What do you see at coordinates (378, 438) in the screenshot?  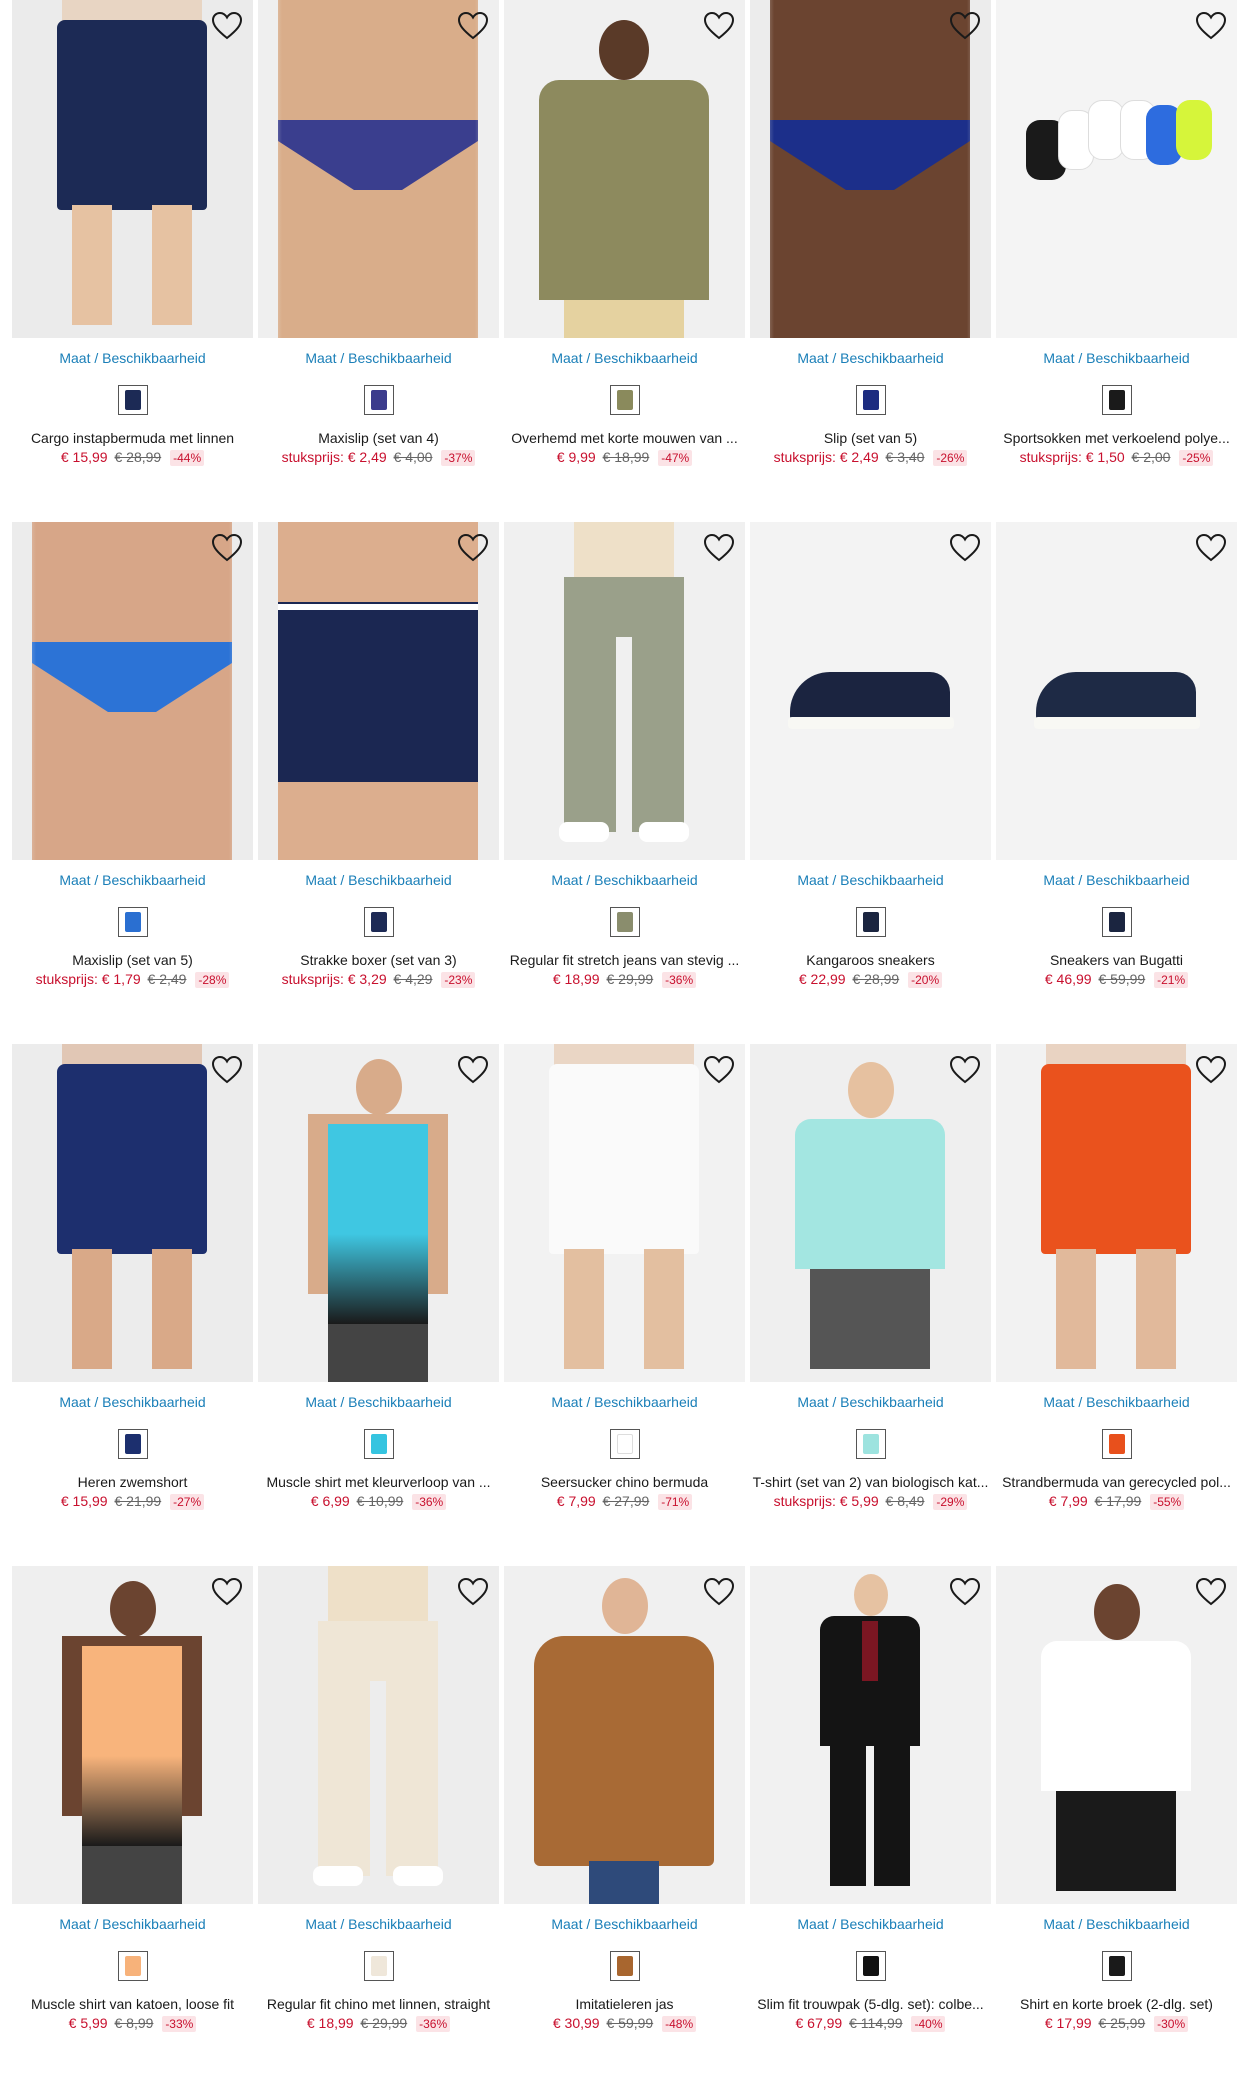 I see `product-title: Maxislip (set van 4)` at bounding box center [378, 438].